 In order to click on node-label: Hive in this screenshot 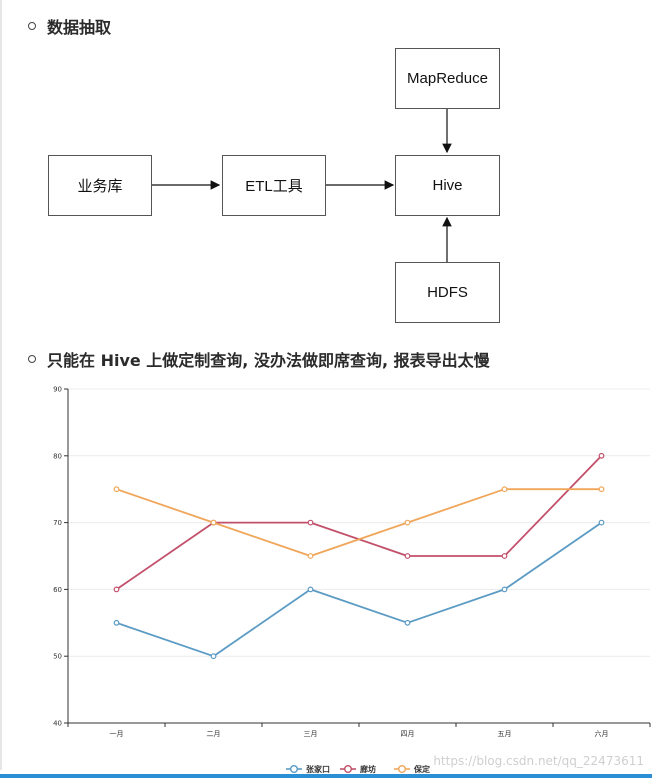, I will do `click(447, 185)`.